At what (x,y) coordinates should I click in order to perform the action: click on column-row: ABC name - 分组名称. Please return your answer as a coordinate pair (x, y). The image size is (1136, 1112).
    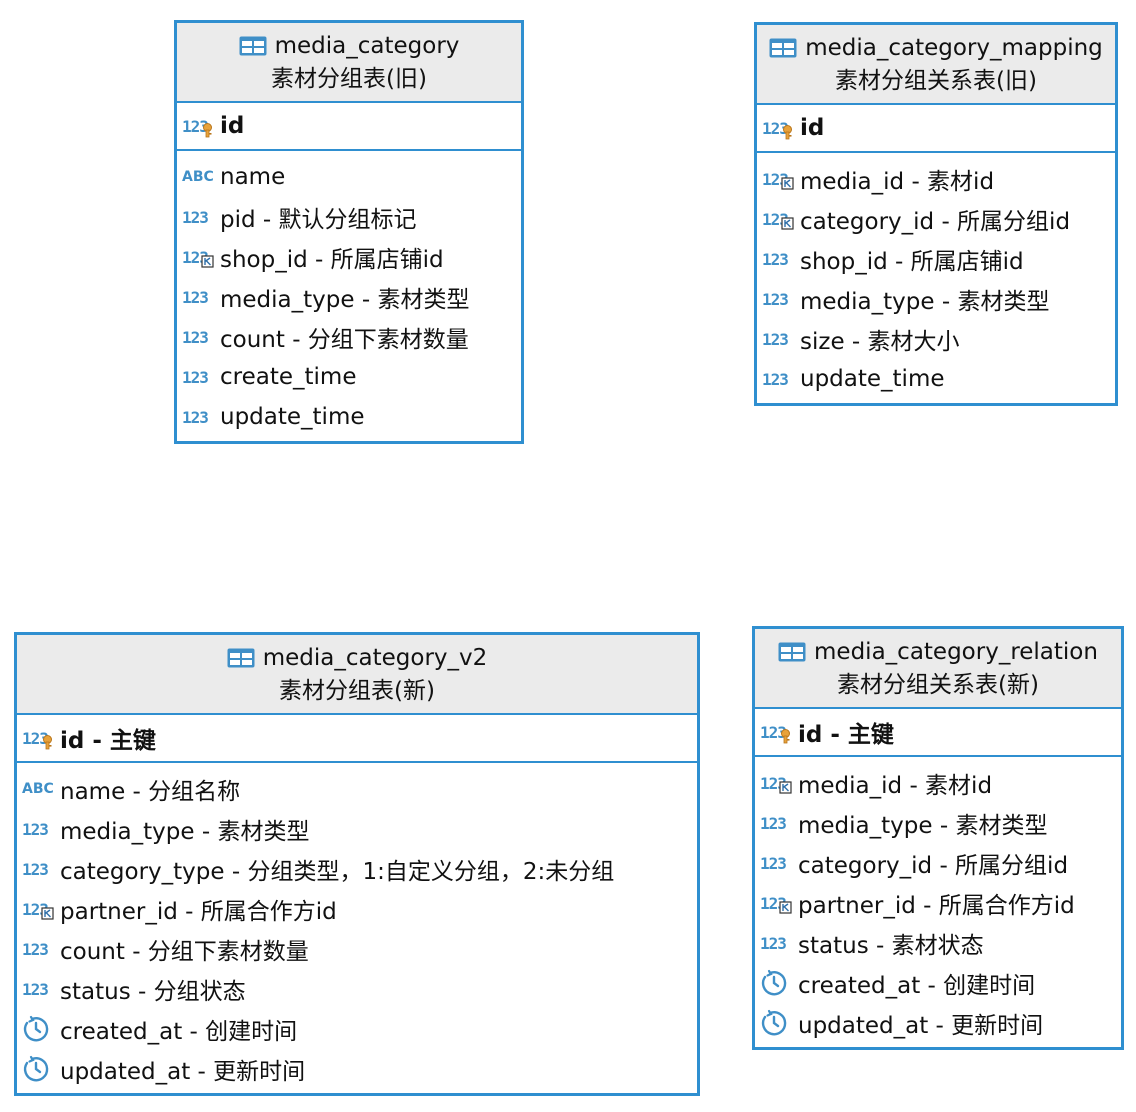
    Looking at the image, I should click on (356, 789).